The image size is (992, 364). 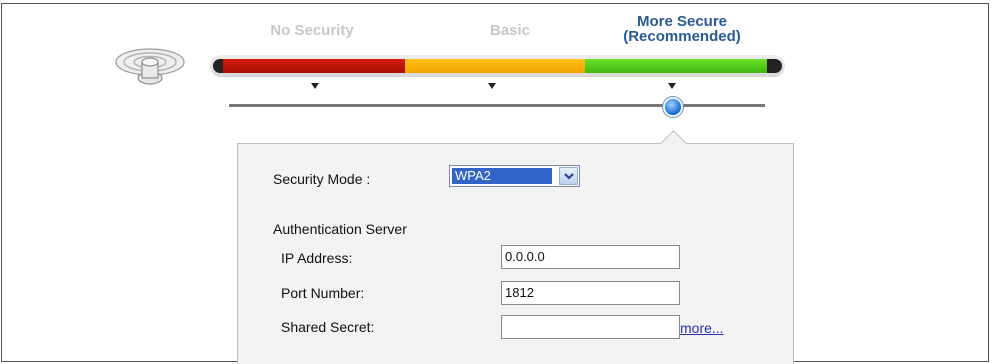 I want to click on level-label-no-security: No Security, so click(x=312, y=30).